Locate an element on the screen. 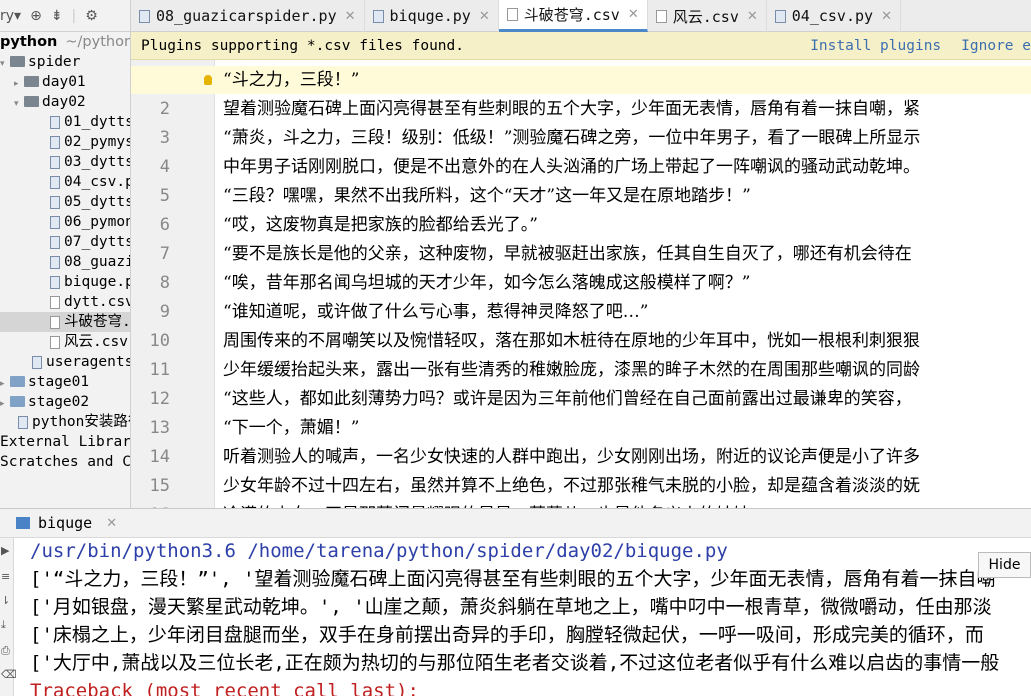 This screenshot has width=1031, height=696. tree-item: Scratches and C is located at coordinates (65, 462).